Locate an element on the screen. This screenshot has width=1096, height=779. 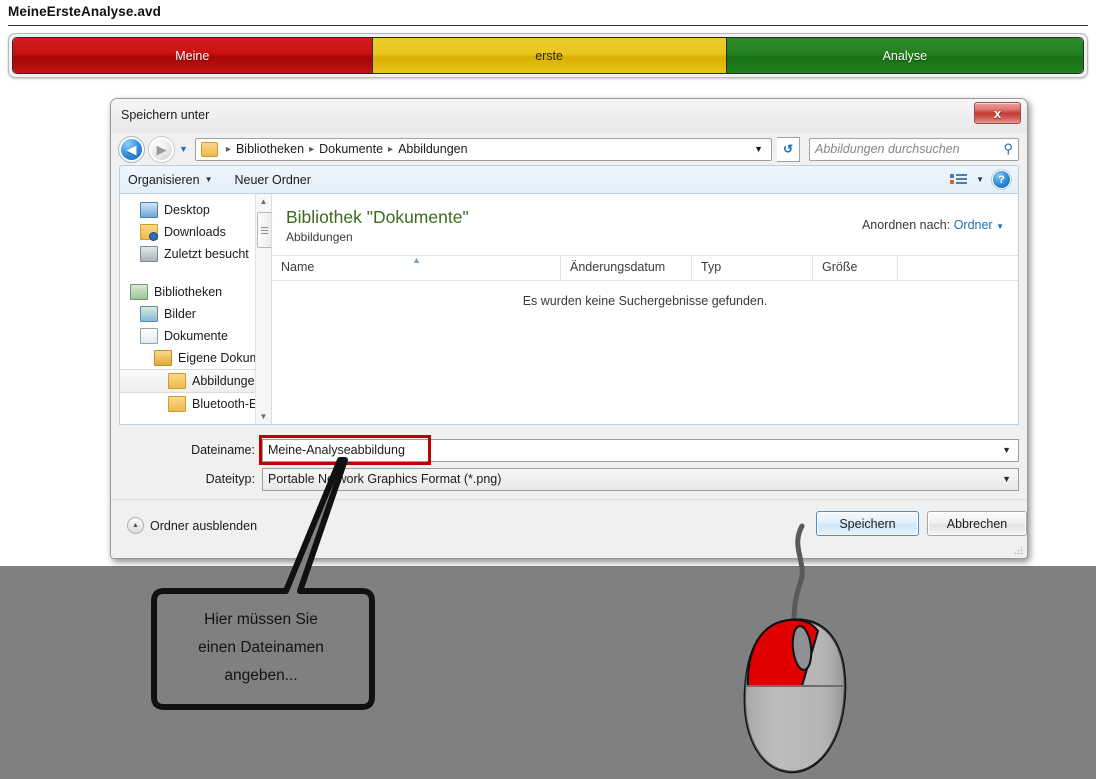
tree-item-downloads: Downloads is located at coordinates (195, 232).